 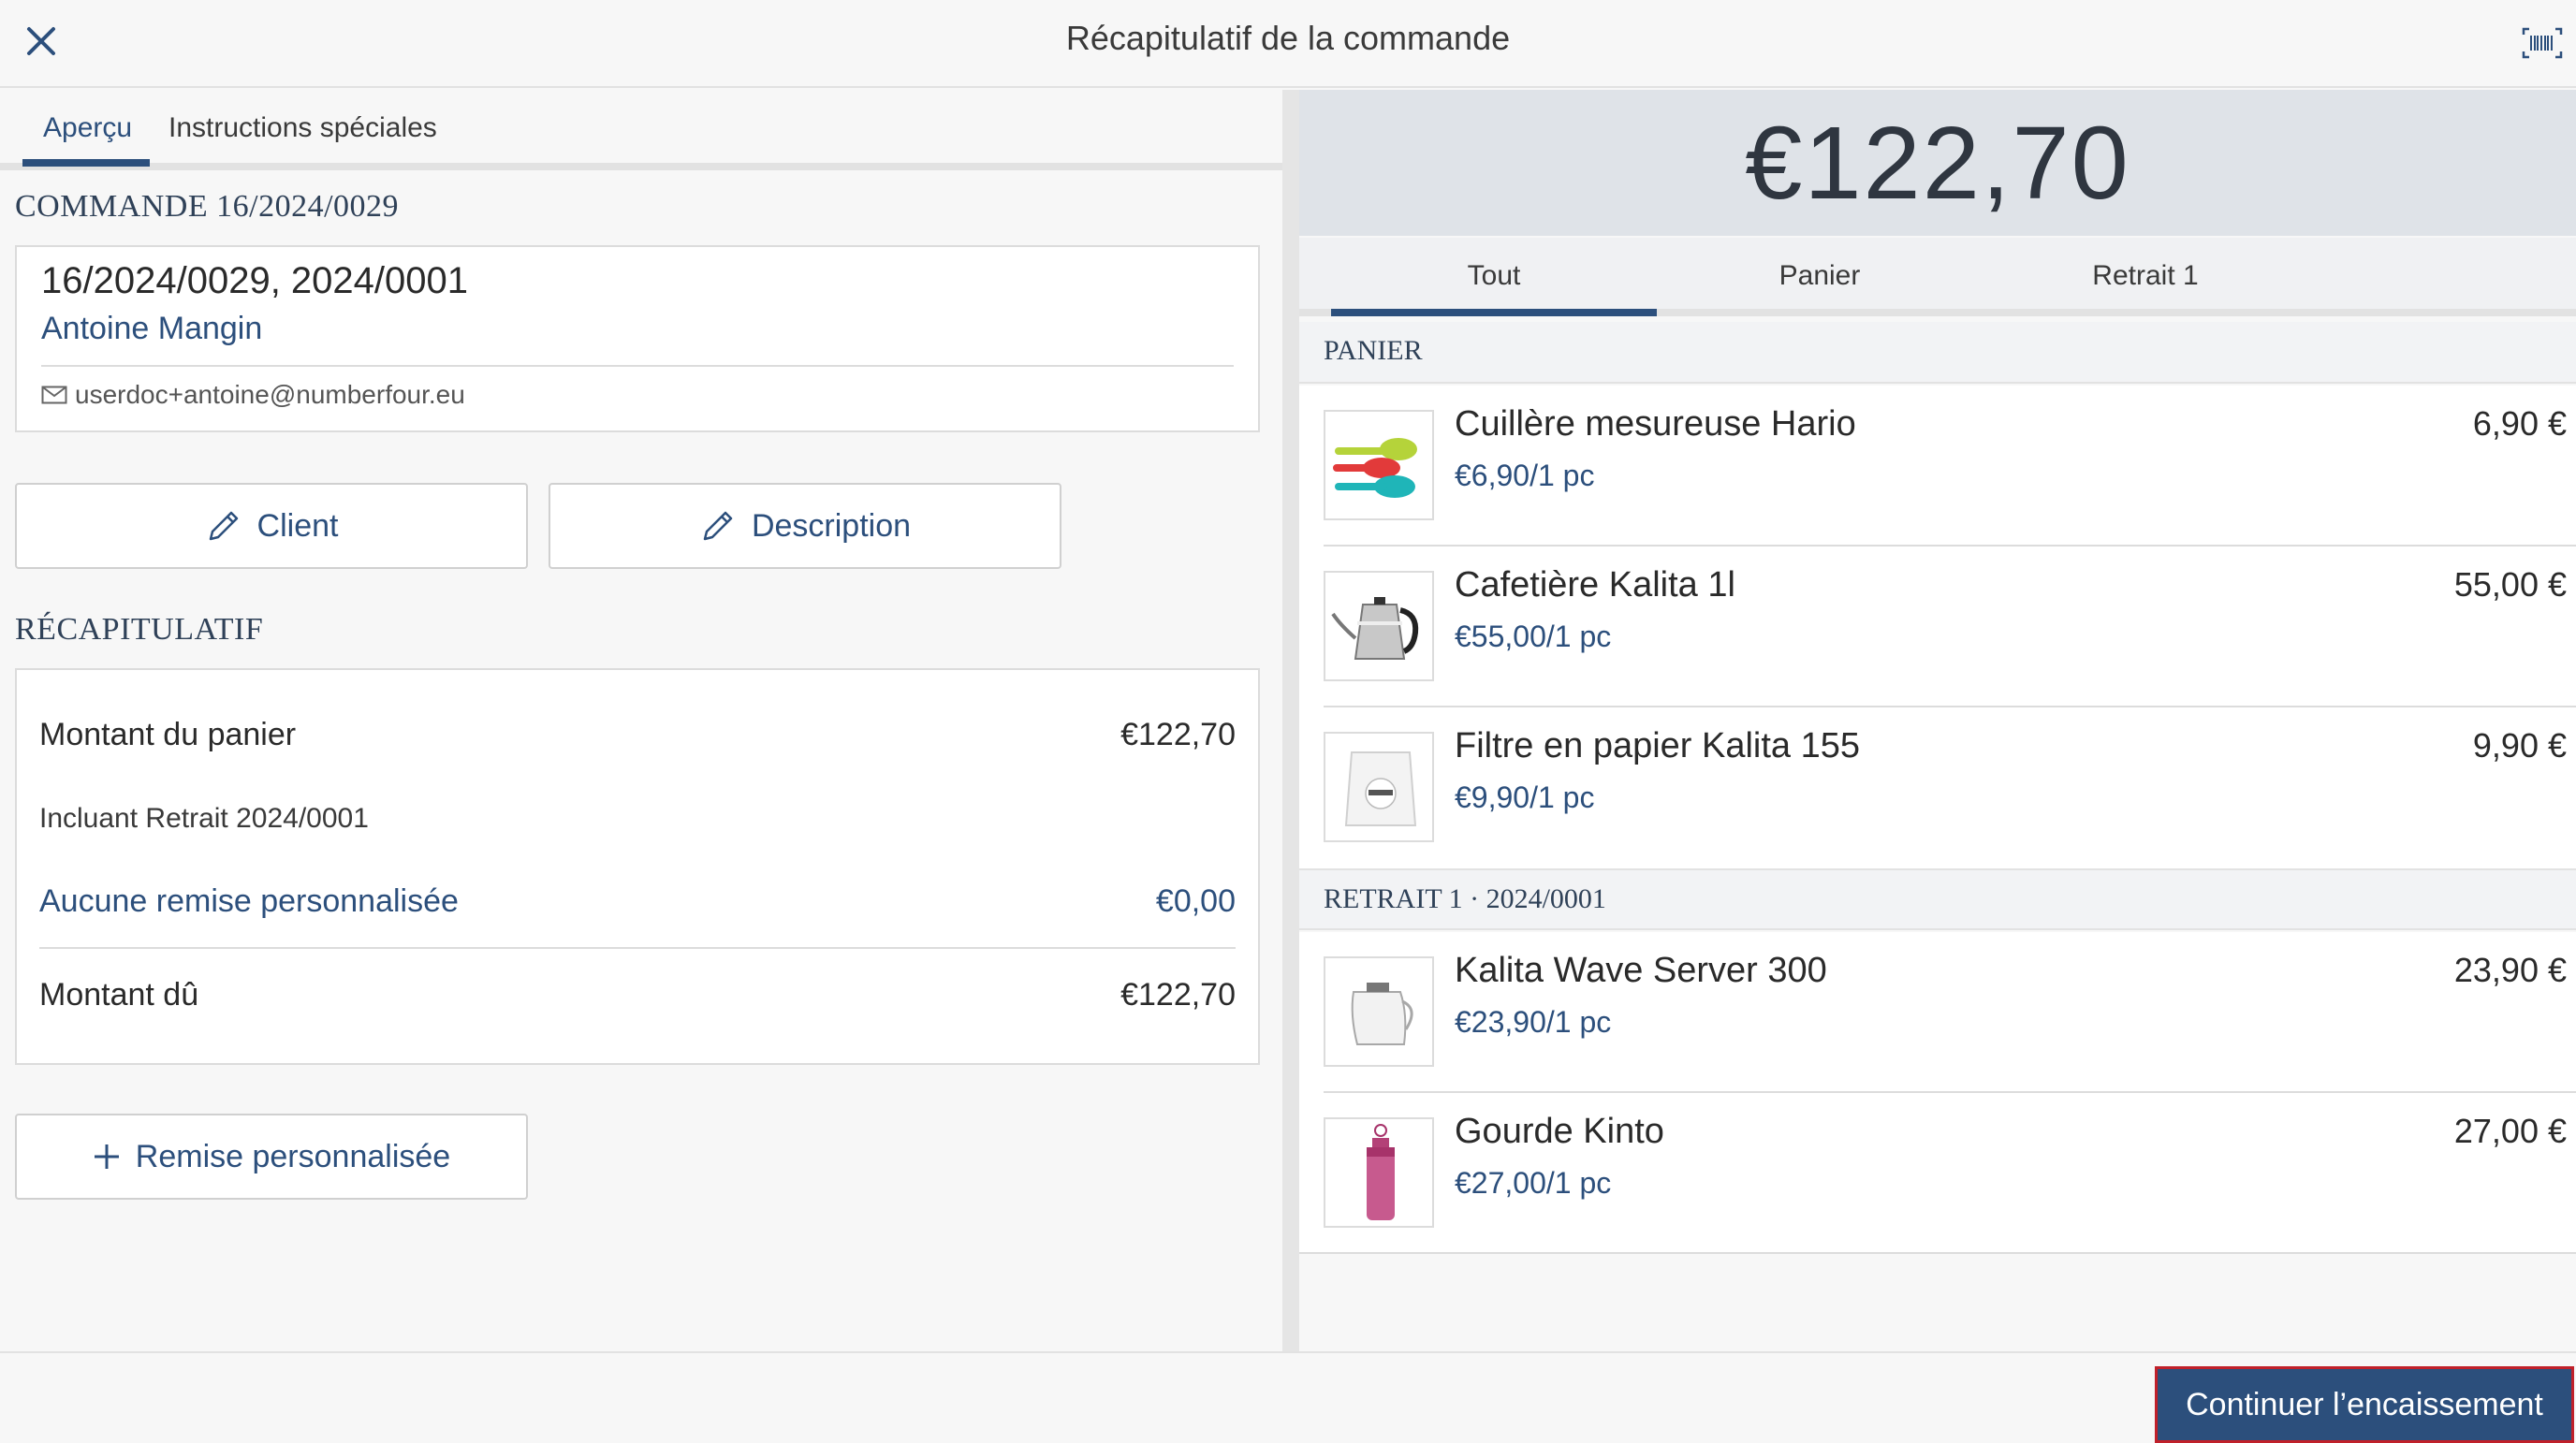 I want to click on total-box: €122,70, so click(x=1937, y=163).